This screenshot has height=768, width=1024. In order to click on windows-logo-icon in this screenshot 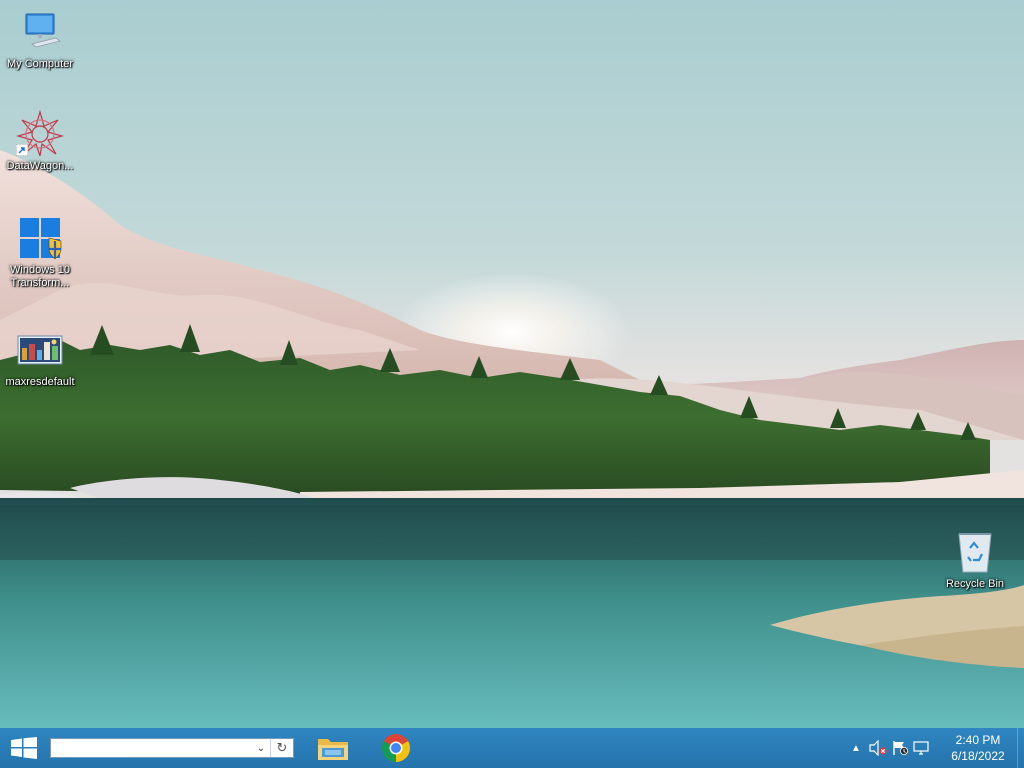, I will do `click(24, 748)`.